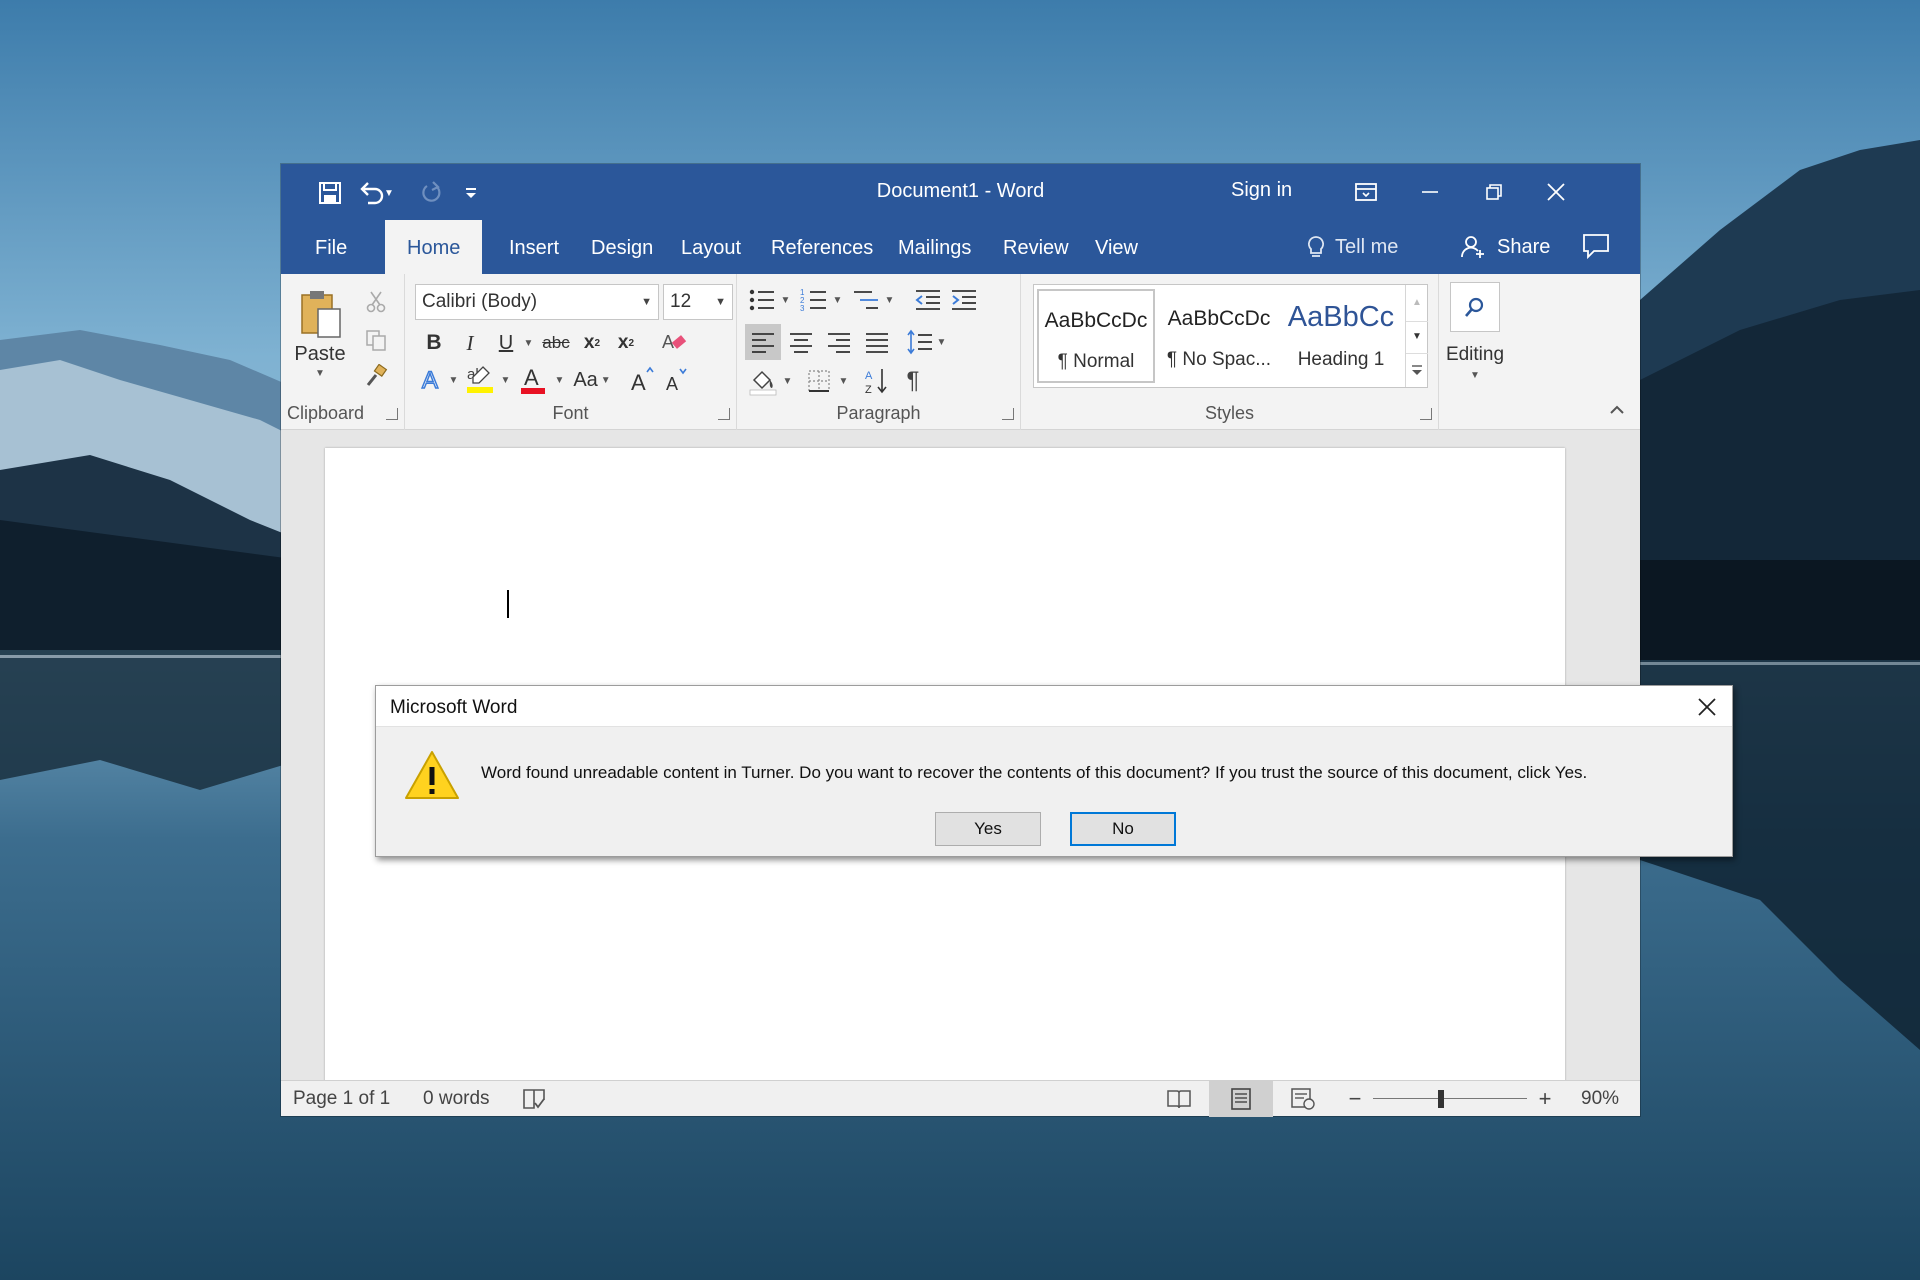 Image resolution: width=1920 pixels, height=1280 pixels. Describe the element at coordinates (558, 380) in the screenshot. I see `font-color-dropdown-icon: ▼` at that location.